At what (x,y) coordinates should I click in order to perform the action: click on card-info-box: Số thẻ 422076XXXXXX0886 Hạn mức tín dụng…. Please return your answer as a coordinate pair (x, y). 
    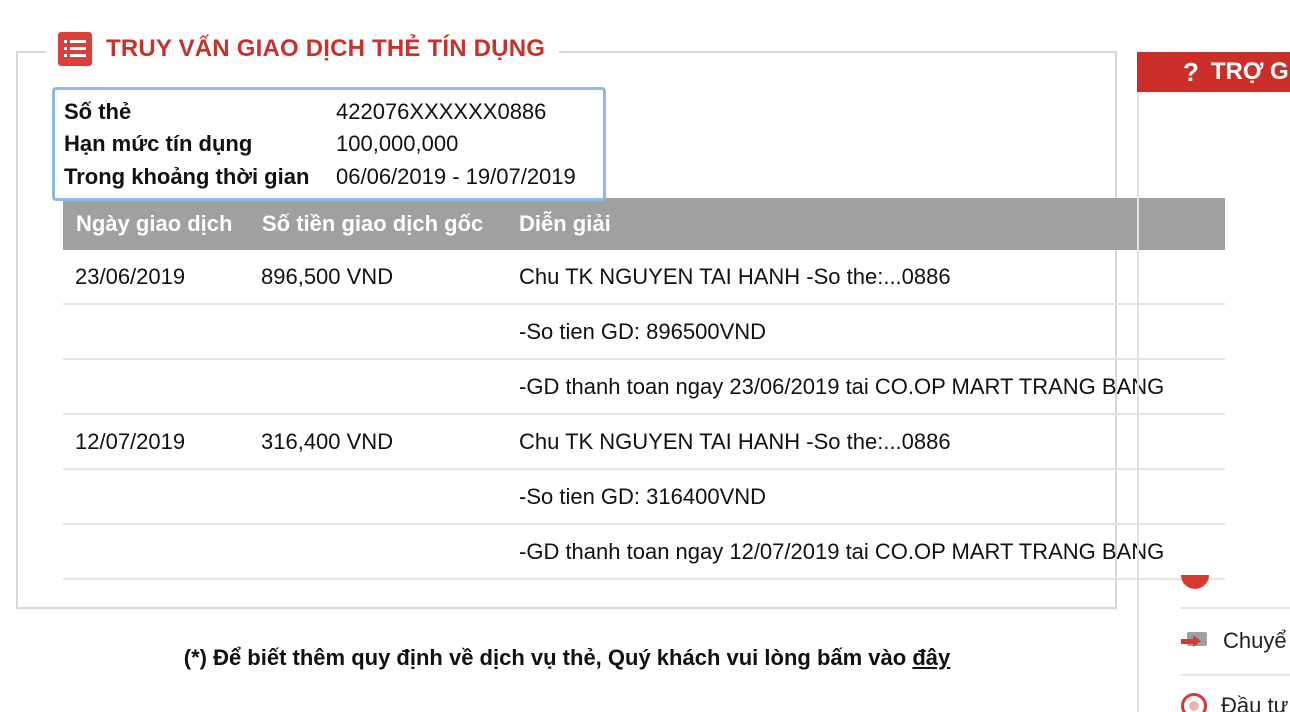
    Looking at the image, I should click on (329, 144).